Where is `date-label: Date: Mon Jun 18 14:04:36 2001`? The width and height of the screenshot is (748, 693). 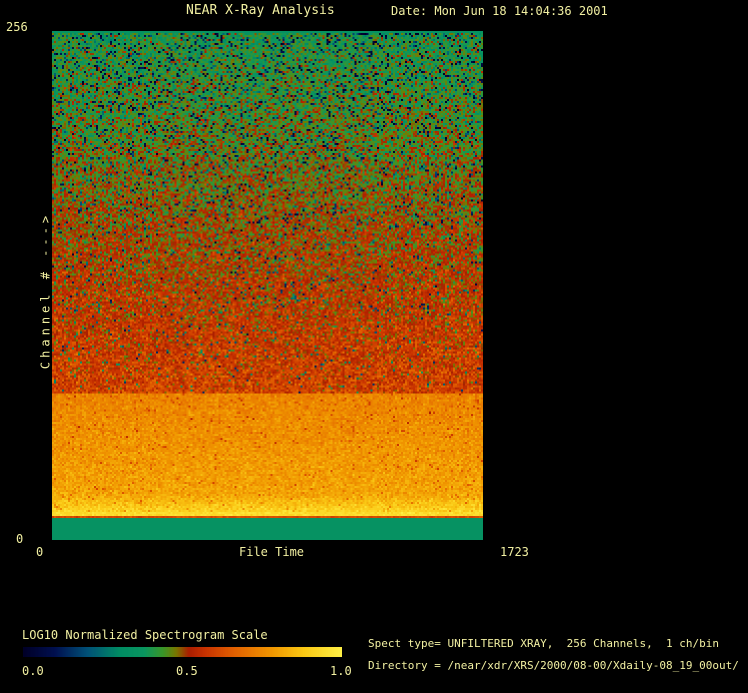
date-label: Date: Mon Jun 18 14:04:36 2001 is located at coordinates (499, 11).